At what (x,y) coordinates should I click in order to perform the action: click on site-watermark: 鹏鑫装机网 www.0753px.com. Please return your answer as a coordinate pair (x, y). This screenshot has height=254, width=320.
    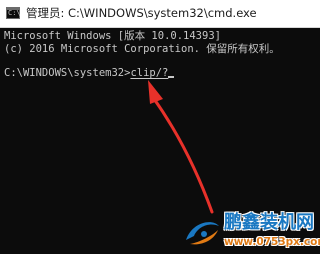
    Looking at the image, I should click on (250, 231).